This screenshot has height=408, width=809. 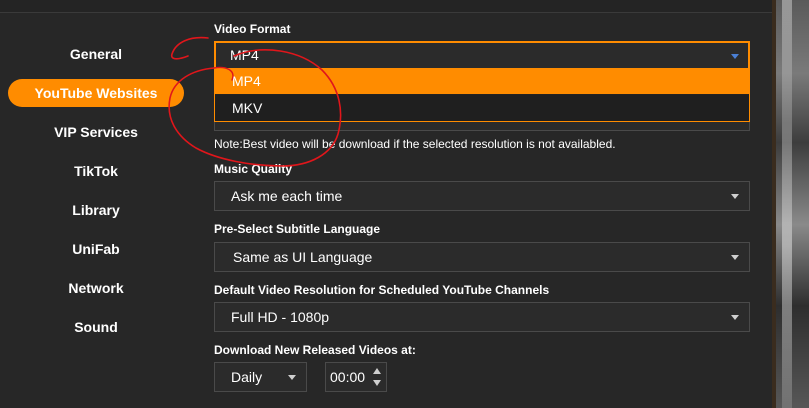 What do you see at coordinates (377, 371) in the screenshot?
I see `spin-up-icon` at bounding box center [377, 371].